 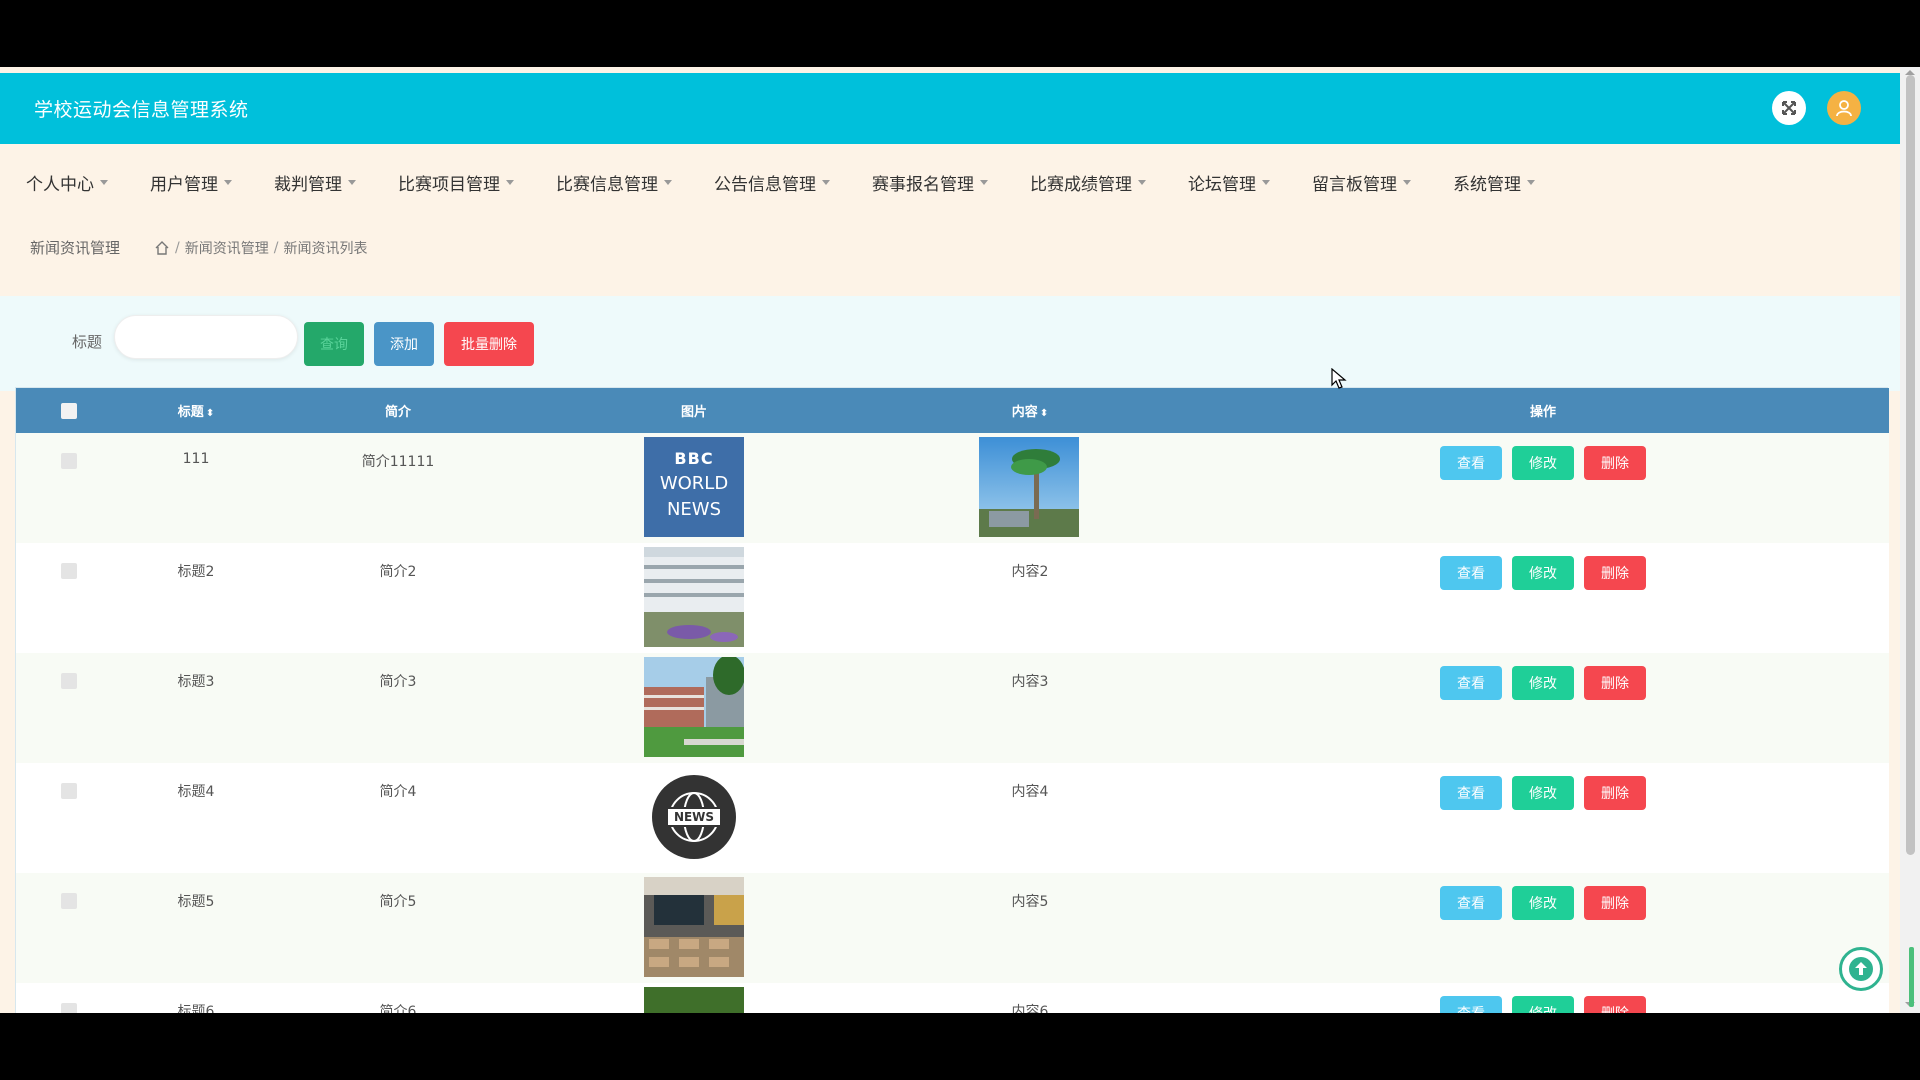 What do you see at coordinates (950, 247) in the screenshot?
I see `breadcrumb: 新闻资讯管理 / 新闻资讯管理 / 新闻资讯列表` at bounding box center [950, 247].